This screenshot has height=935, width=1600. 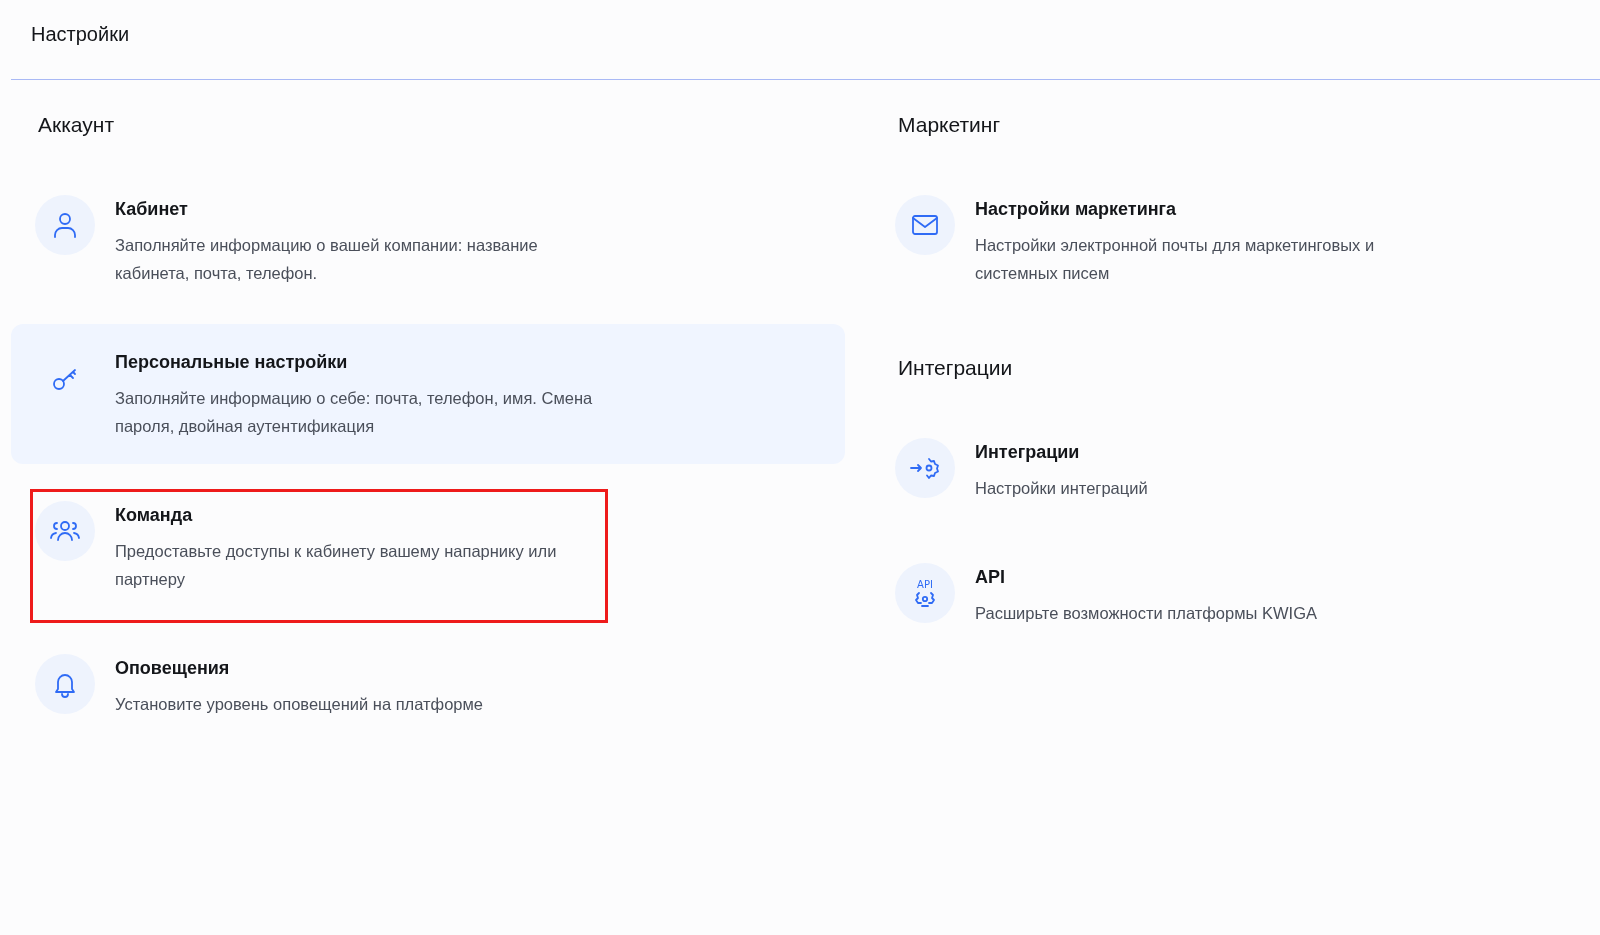 I want to click on item-title: Команда, so click(x=154, y=515).